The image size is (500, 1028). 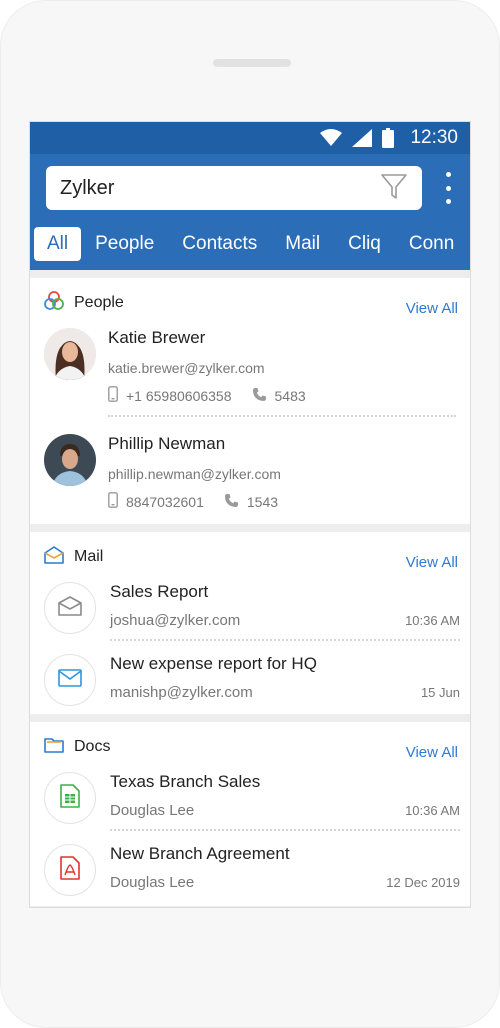 What do you see at coordinates (282, 474) in the screenshot?
I see `person-email: phillip.newman@zylker.com` at bounding box center [282, 474].